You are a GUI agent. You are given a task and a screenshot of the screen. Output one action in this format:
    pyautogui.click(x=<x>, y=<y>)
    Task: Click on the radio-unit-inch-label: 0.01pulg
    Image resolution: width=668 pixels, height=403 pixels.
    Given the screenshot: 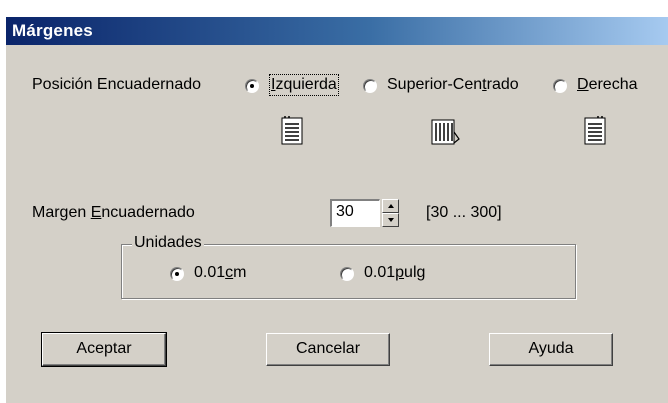 What is the action you would take?
    pyautogui.click(x=395, y=272)
    